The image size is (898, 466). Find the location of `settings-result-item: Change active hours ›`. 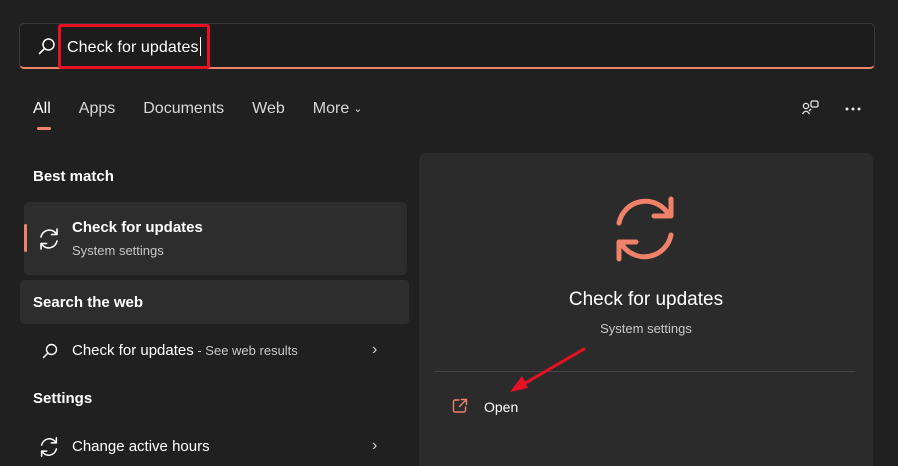

settings-result-item: Change active hours › is located at coordinates (215, 446).